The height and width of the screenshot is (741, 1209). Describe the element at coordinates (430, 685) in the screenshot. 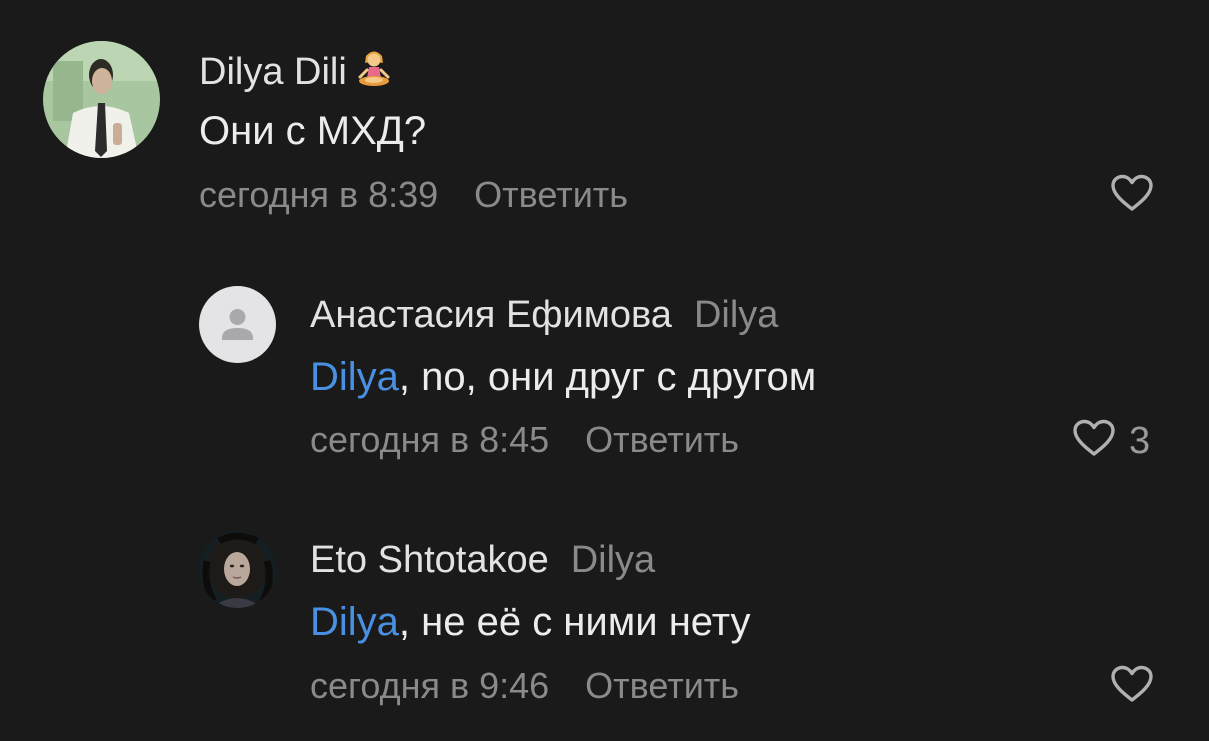

I see `timestamp: сегодня в 9:46` at that location.